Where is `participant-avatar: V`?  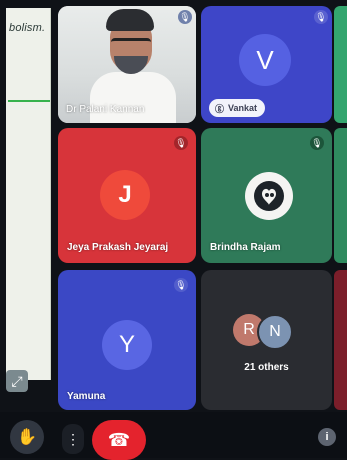
participant-avatar: V is located at coordinates (265, 60).